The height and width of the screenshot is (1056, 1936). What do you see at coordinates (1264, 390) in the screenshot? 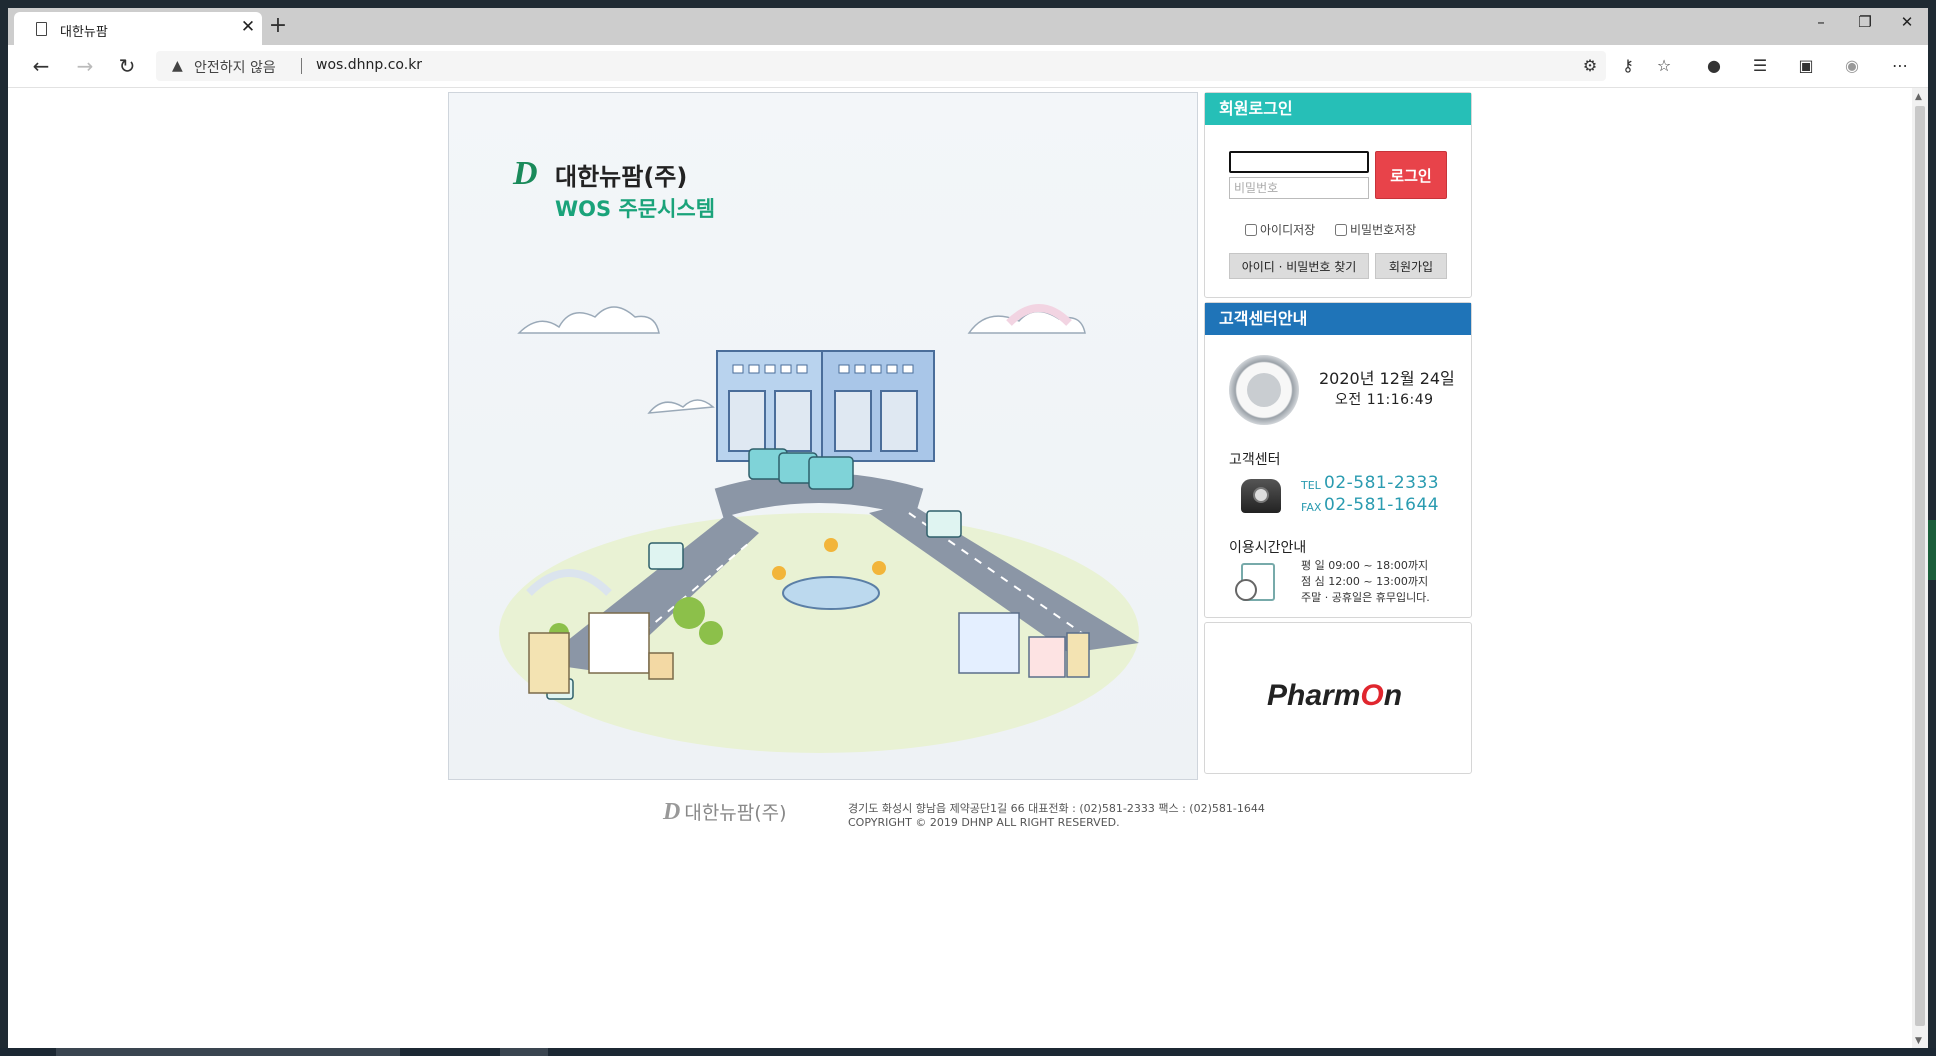
I see `clock-icon` at bounding box center [1264, 390].